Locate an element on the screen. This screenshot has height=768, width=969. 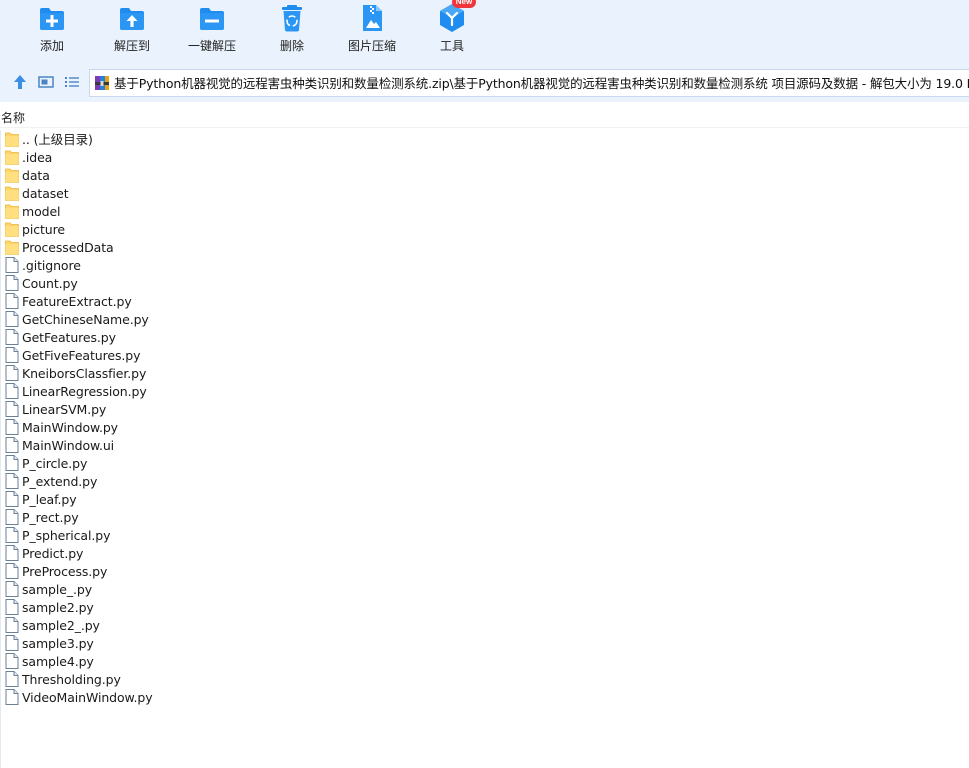
file-row: Predict.py is located at coordinates (485, 553).